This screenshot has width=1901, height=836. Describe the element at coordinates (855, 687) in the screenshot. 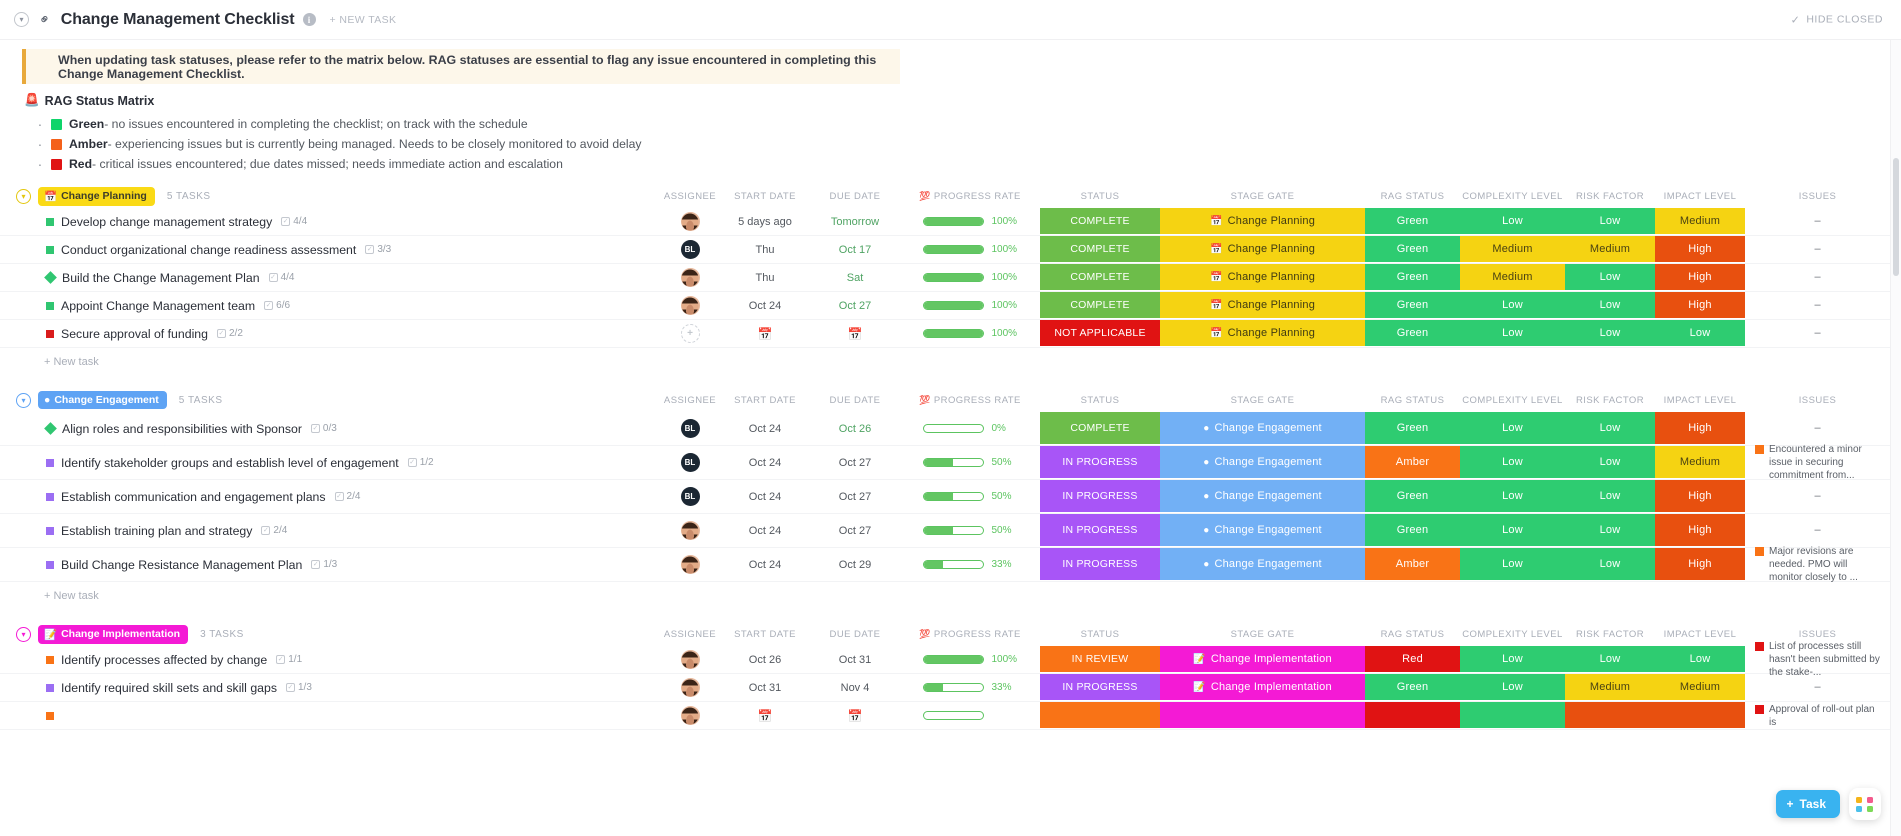

I see `due-date-cell: Nov 4` at that location.